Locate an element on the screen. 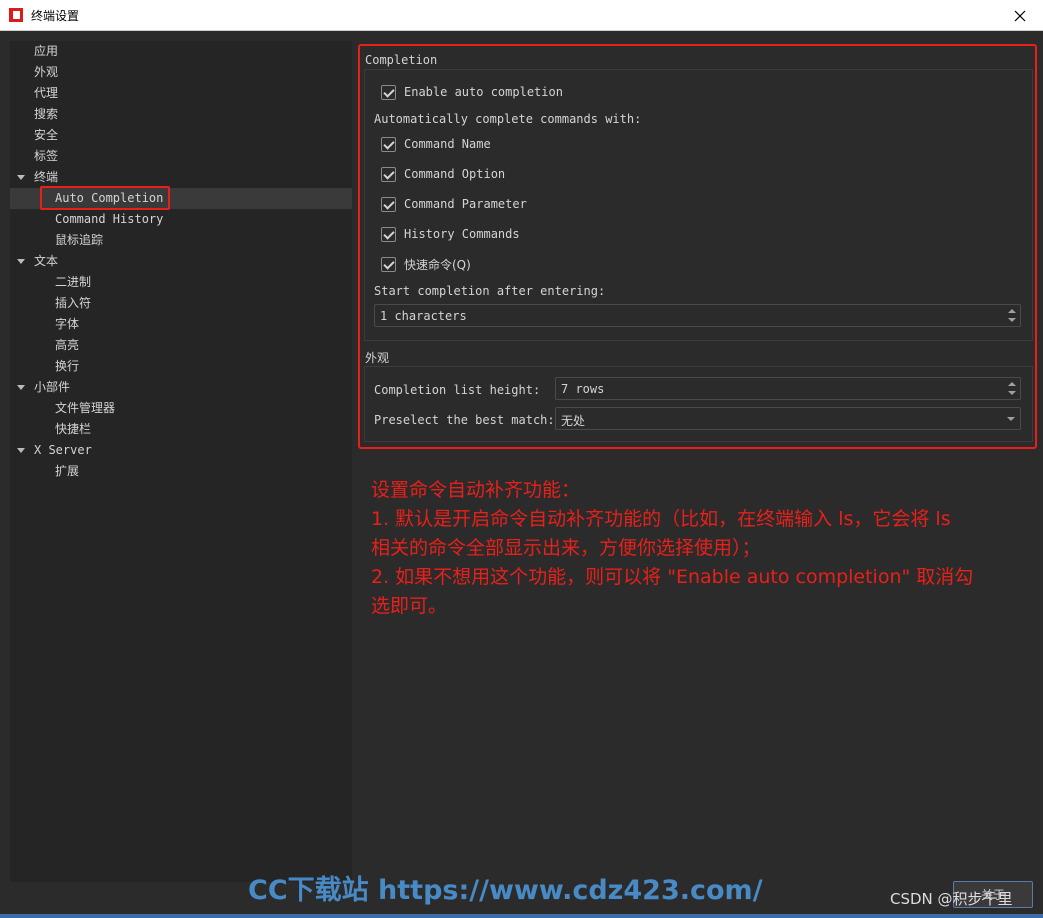 The width and height of the screenshot is (1043, 918). tree-item-highlight: 高亮 is located at coordinates (181, 345).